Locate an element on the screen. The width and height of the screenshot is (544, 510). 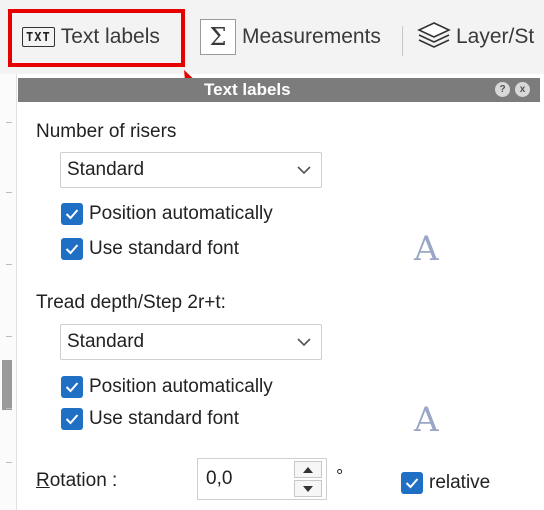
left-ruler-strip is located at coordinates (8, 292).